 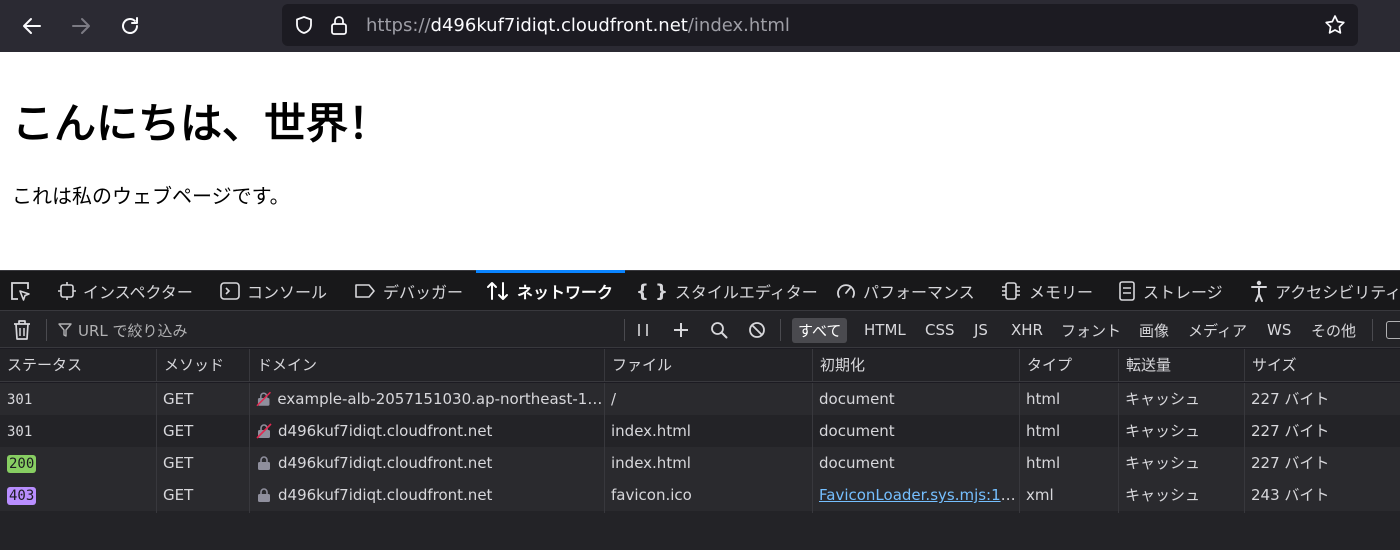 I want to click on filter-funnel-icon, so click(x=65, y=330).